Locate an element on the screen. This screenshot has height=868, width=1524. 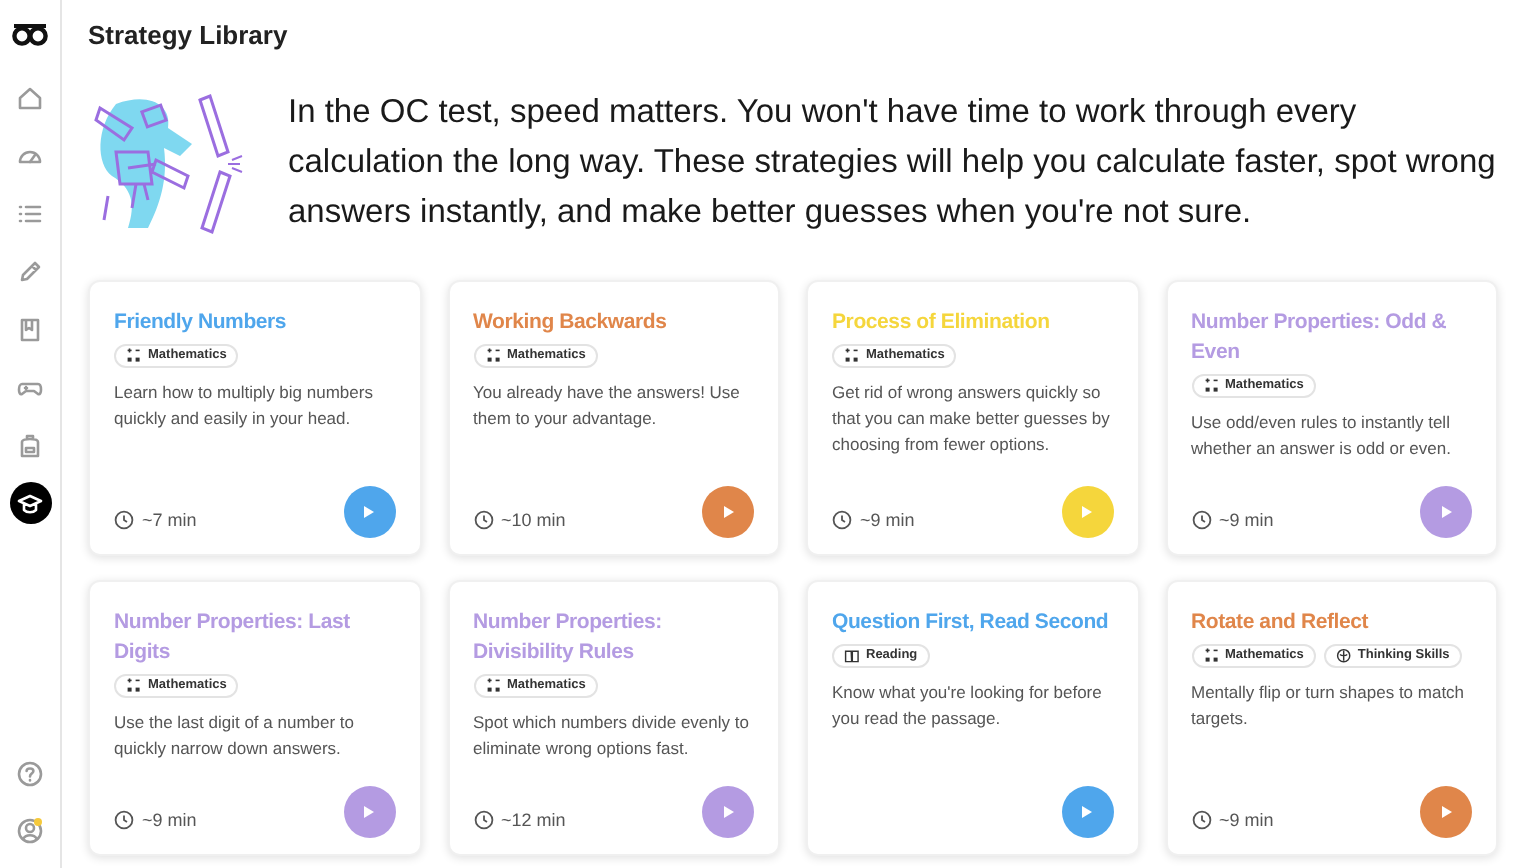
intro-paragraph: In the OC test, speed matters. You won't have time to work through every calculation the long way. These strategies will help you calculate faster, spot wrong answers instantly, and make better guesses when you're not sure. is located at coordinates (892, 163).